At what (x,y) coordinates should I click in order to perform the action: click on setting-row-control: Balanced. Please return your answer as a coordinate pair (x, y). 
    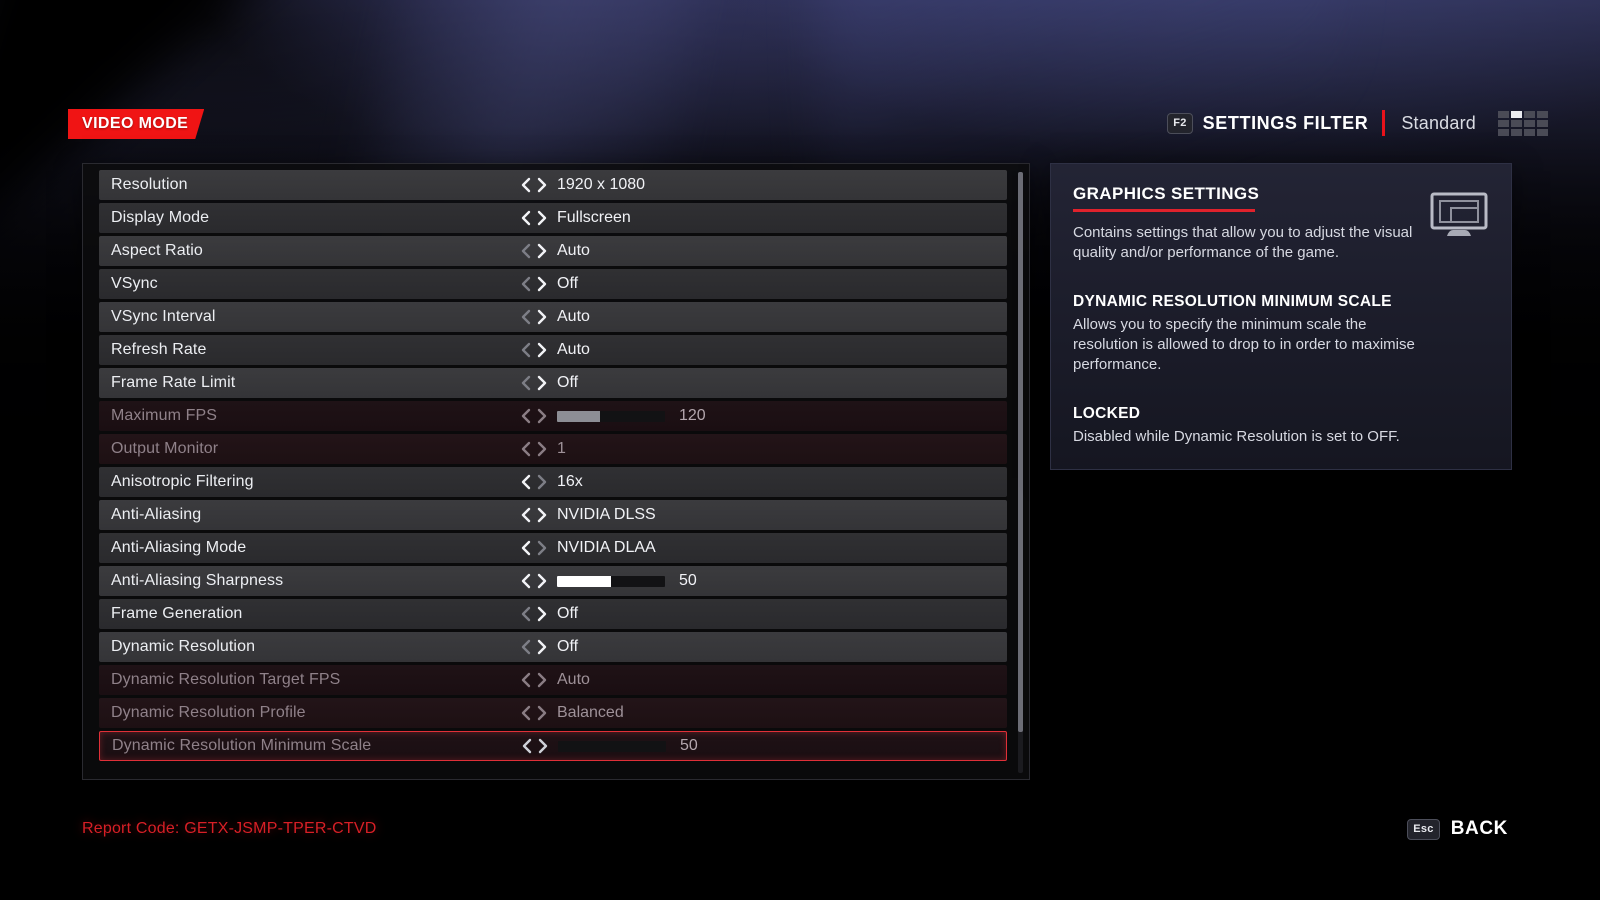
    Looking at the image, I should click on (759, 713).